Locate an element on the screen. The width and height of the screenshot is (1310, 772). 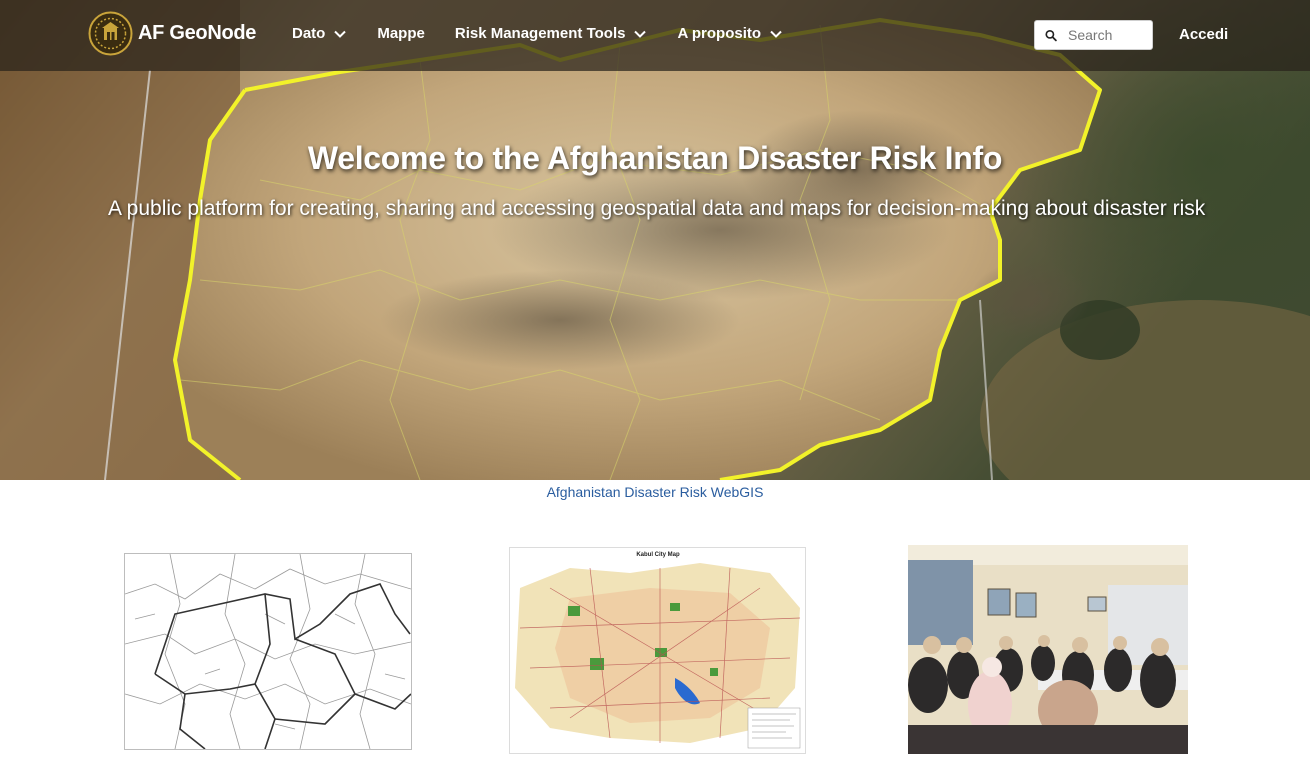
login-link: Accedi is located at coordinates (1203, 34).